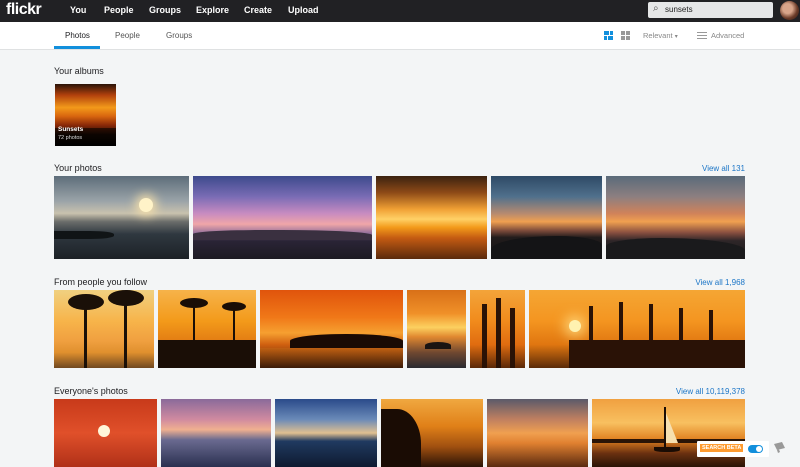 The height and width of the screenshot is (467, 800). Describe the element at coordinates (84, 235) in the screenshot. I see `landmass-shape` at that location.